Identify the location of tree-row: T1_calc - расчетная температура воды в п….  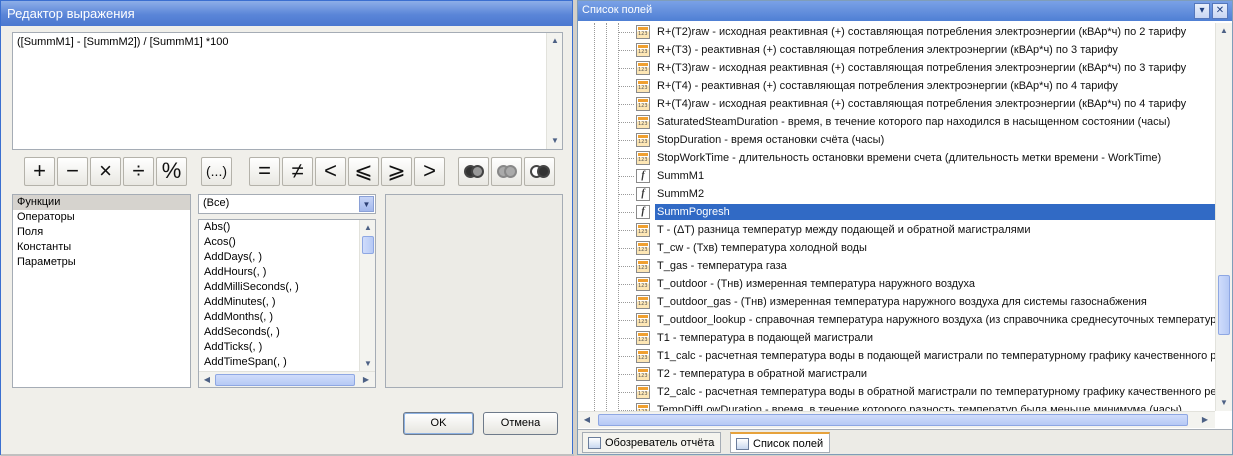
(916, 356).